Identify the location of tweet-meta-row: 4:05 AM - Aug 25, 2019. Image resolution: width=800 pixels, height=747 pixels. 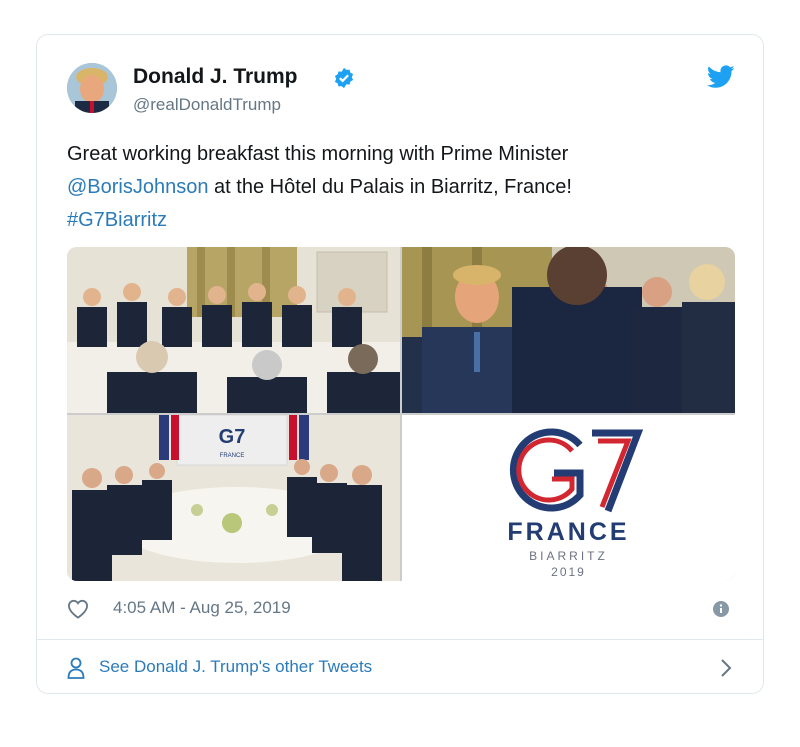
(398, 610).